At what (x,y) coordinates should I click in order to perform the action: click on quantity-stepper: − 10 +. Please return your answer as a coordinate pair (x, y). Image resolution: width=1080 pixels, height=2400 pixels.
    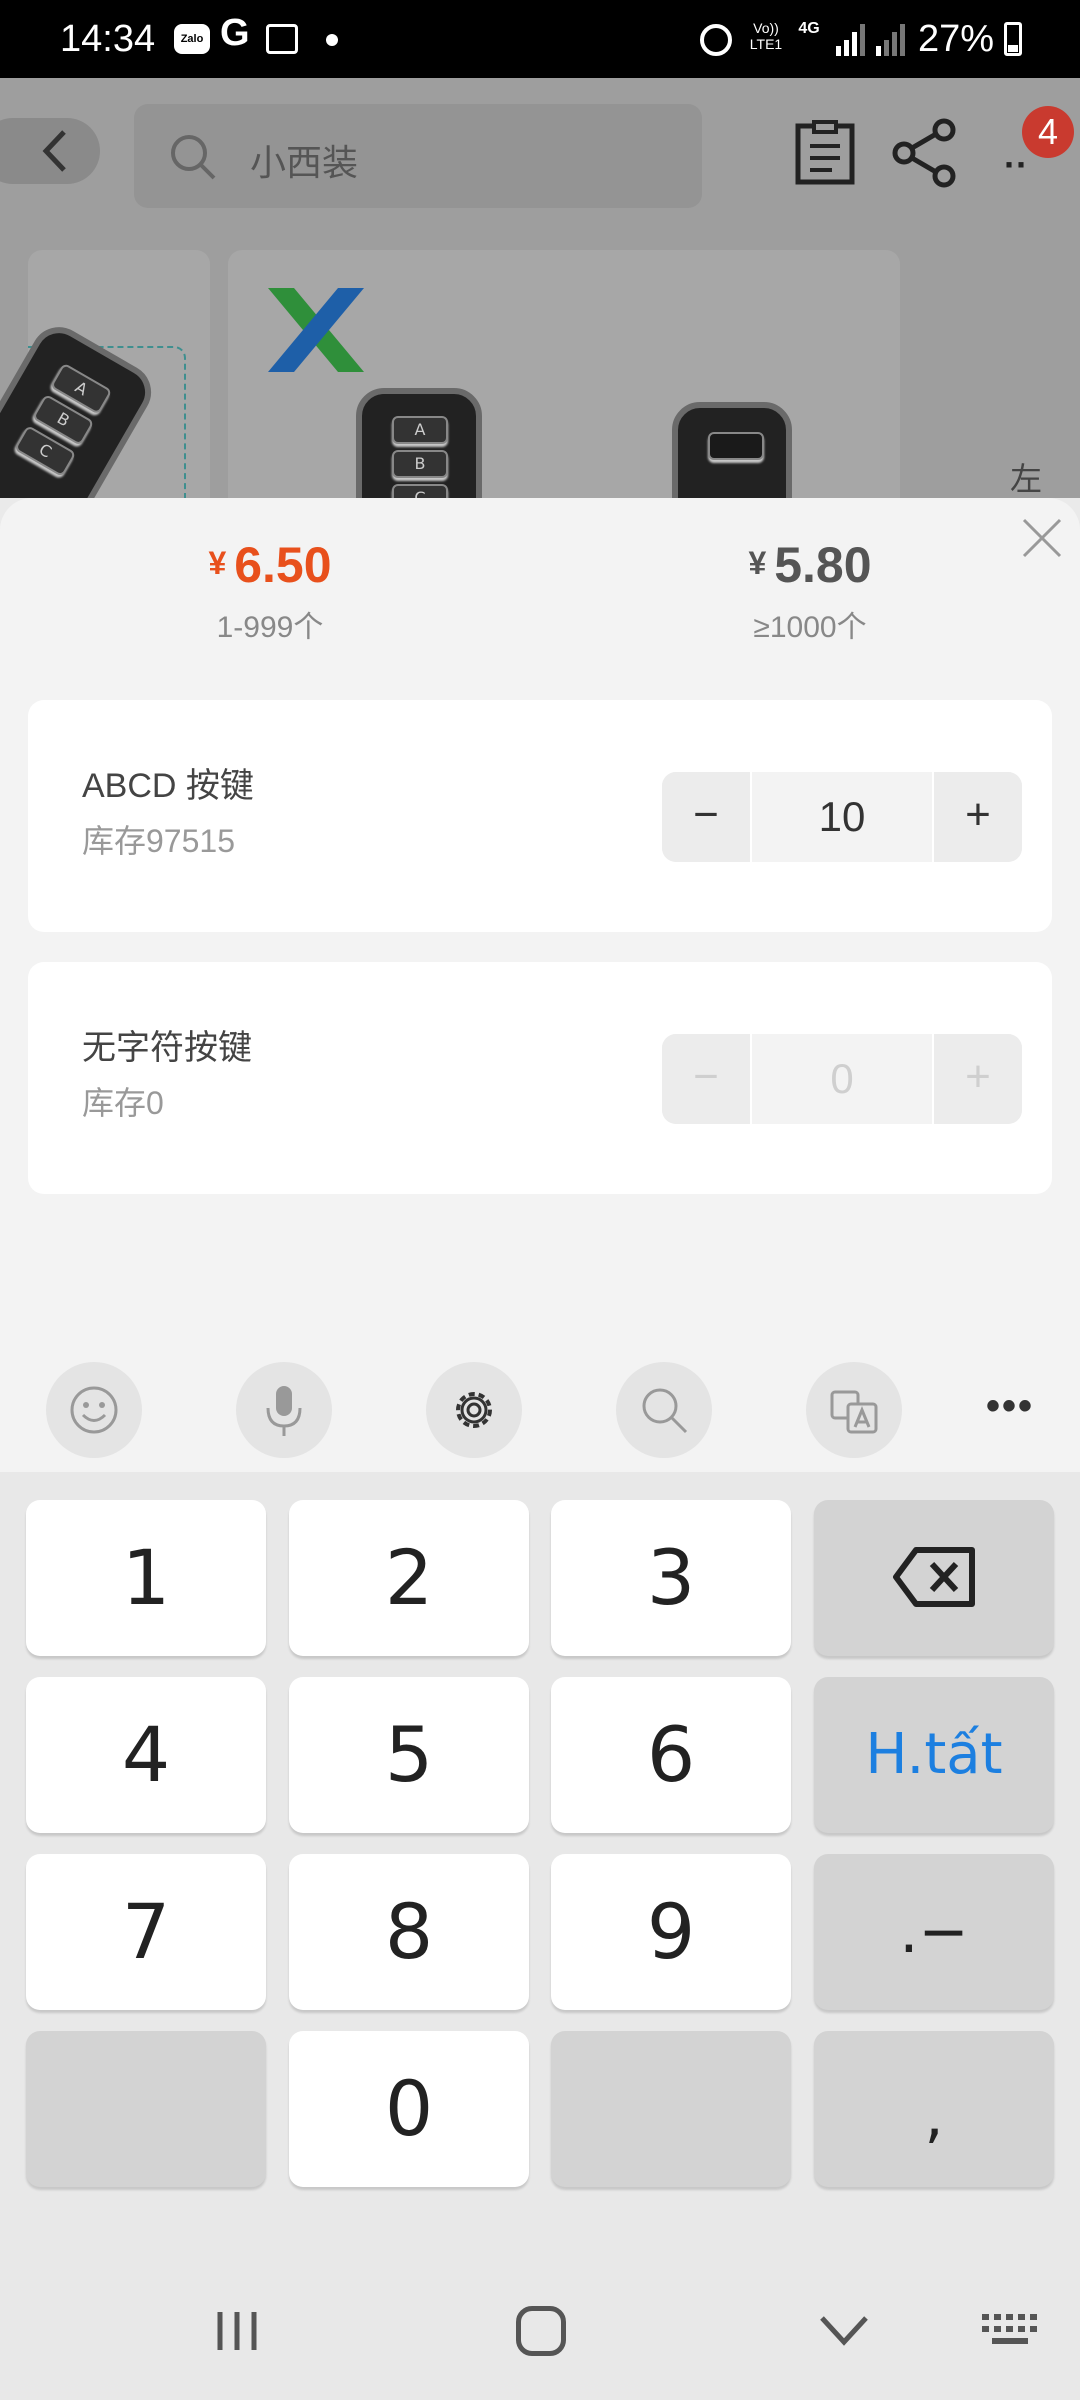
    Looking at the image, I should click on (842, 817).